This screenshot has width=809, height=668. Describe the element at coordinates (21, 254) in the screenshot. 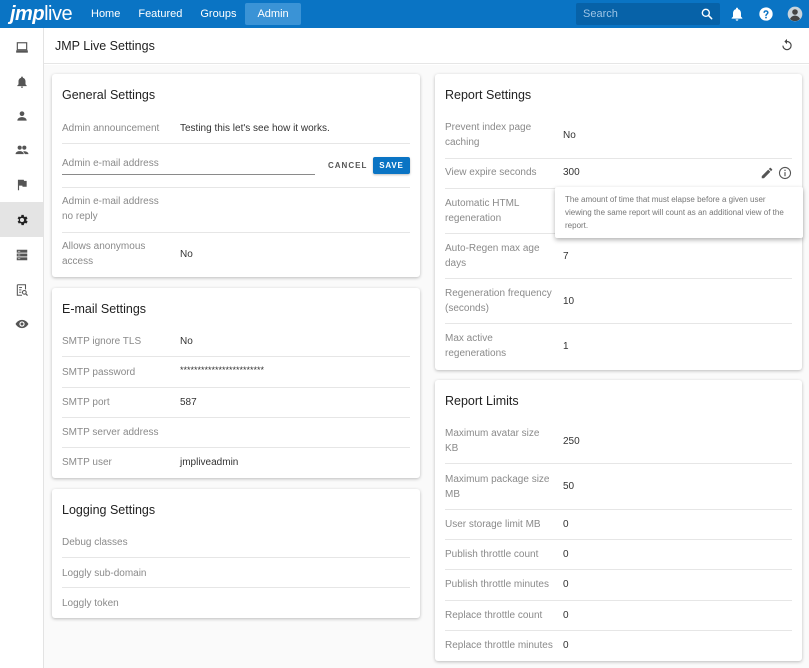

I see `sidebar-item-storage` at that location.